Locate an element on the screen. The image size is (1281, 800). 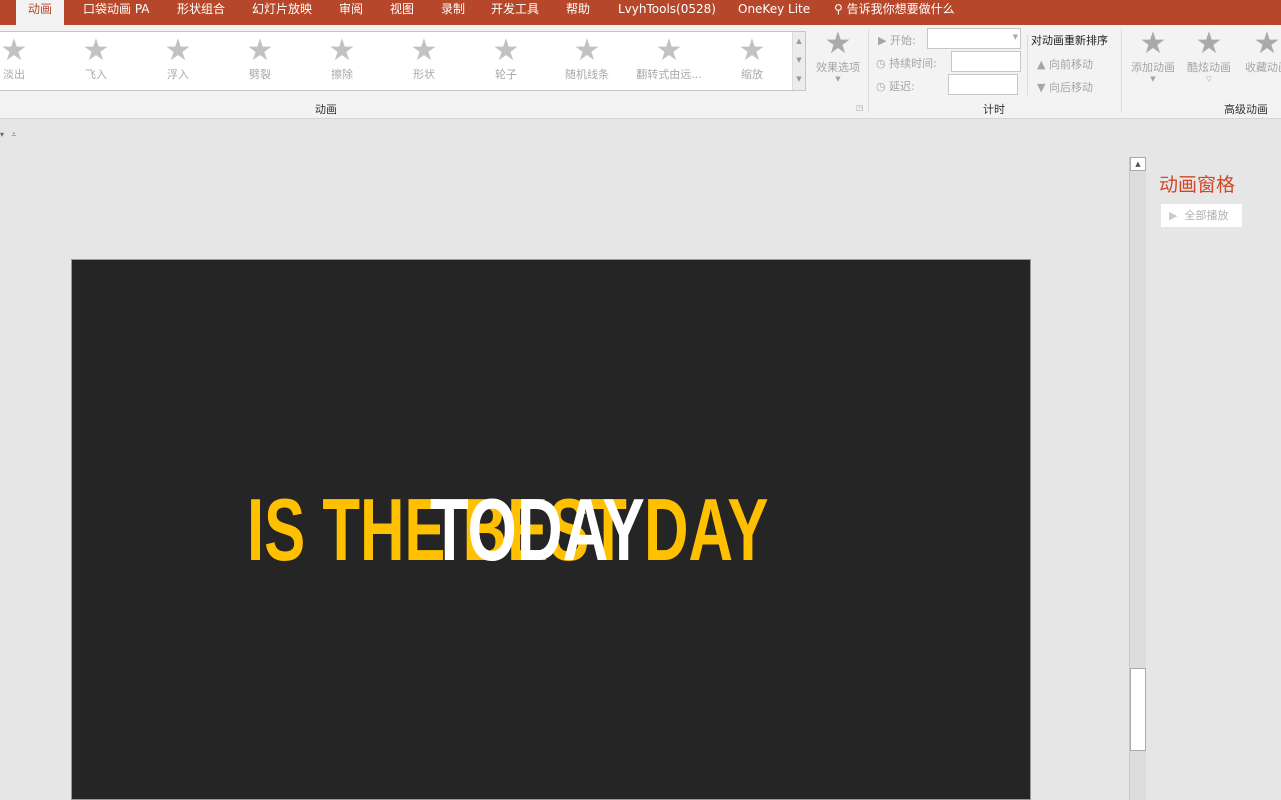
slide-text-today: TODAY is located at coordinates (537, 530).